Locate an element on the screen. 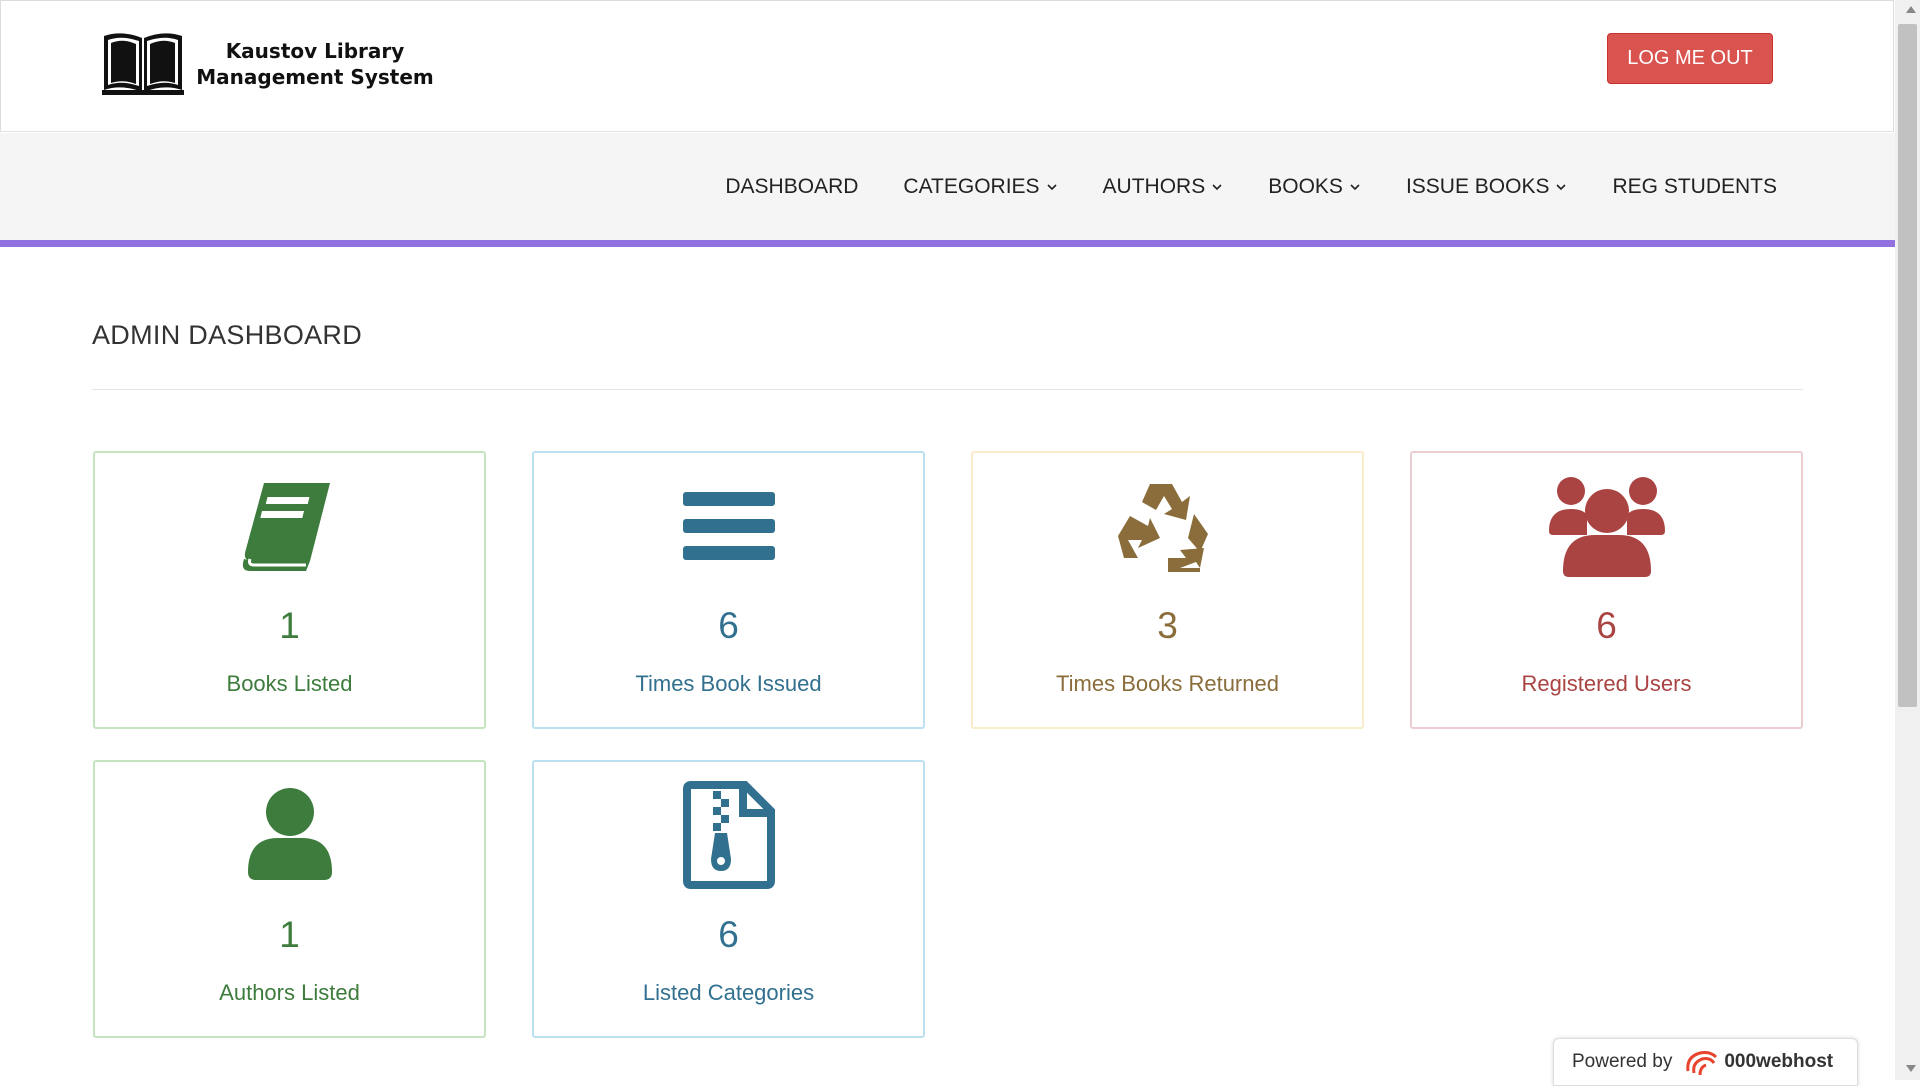 The image size is (1920, 1086). webhost-logo-icon is located at coordinates (1702, 1063).